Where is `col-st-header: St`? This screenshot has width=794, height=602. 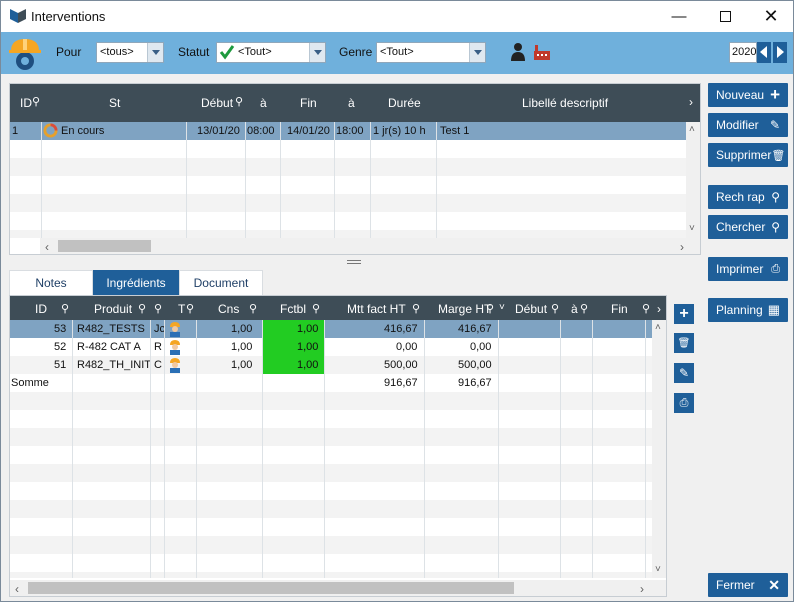 col-st-header: St is located at coordinates (114, 103).